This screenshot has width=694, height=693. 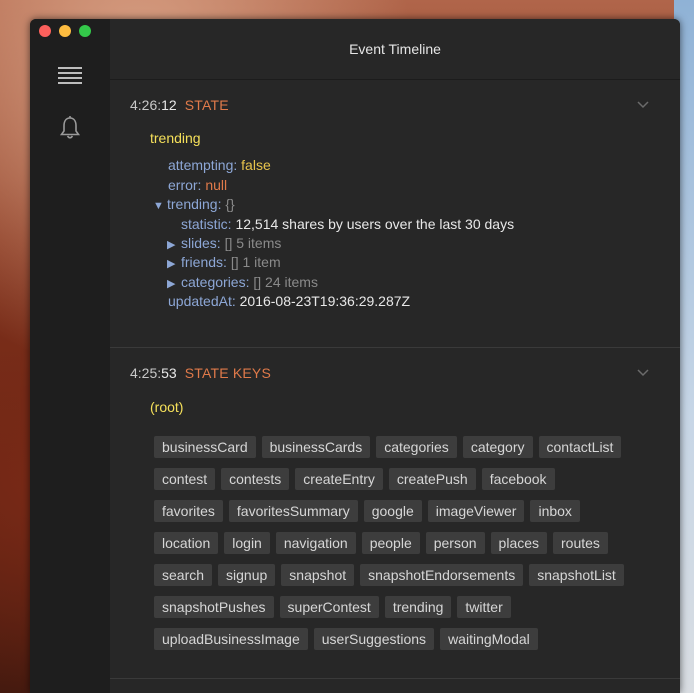 What do you see at coordinates (45, 31) in the screenshot?
I see `window-close-button` at bounding box center [45, 31].